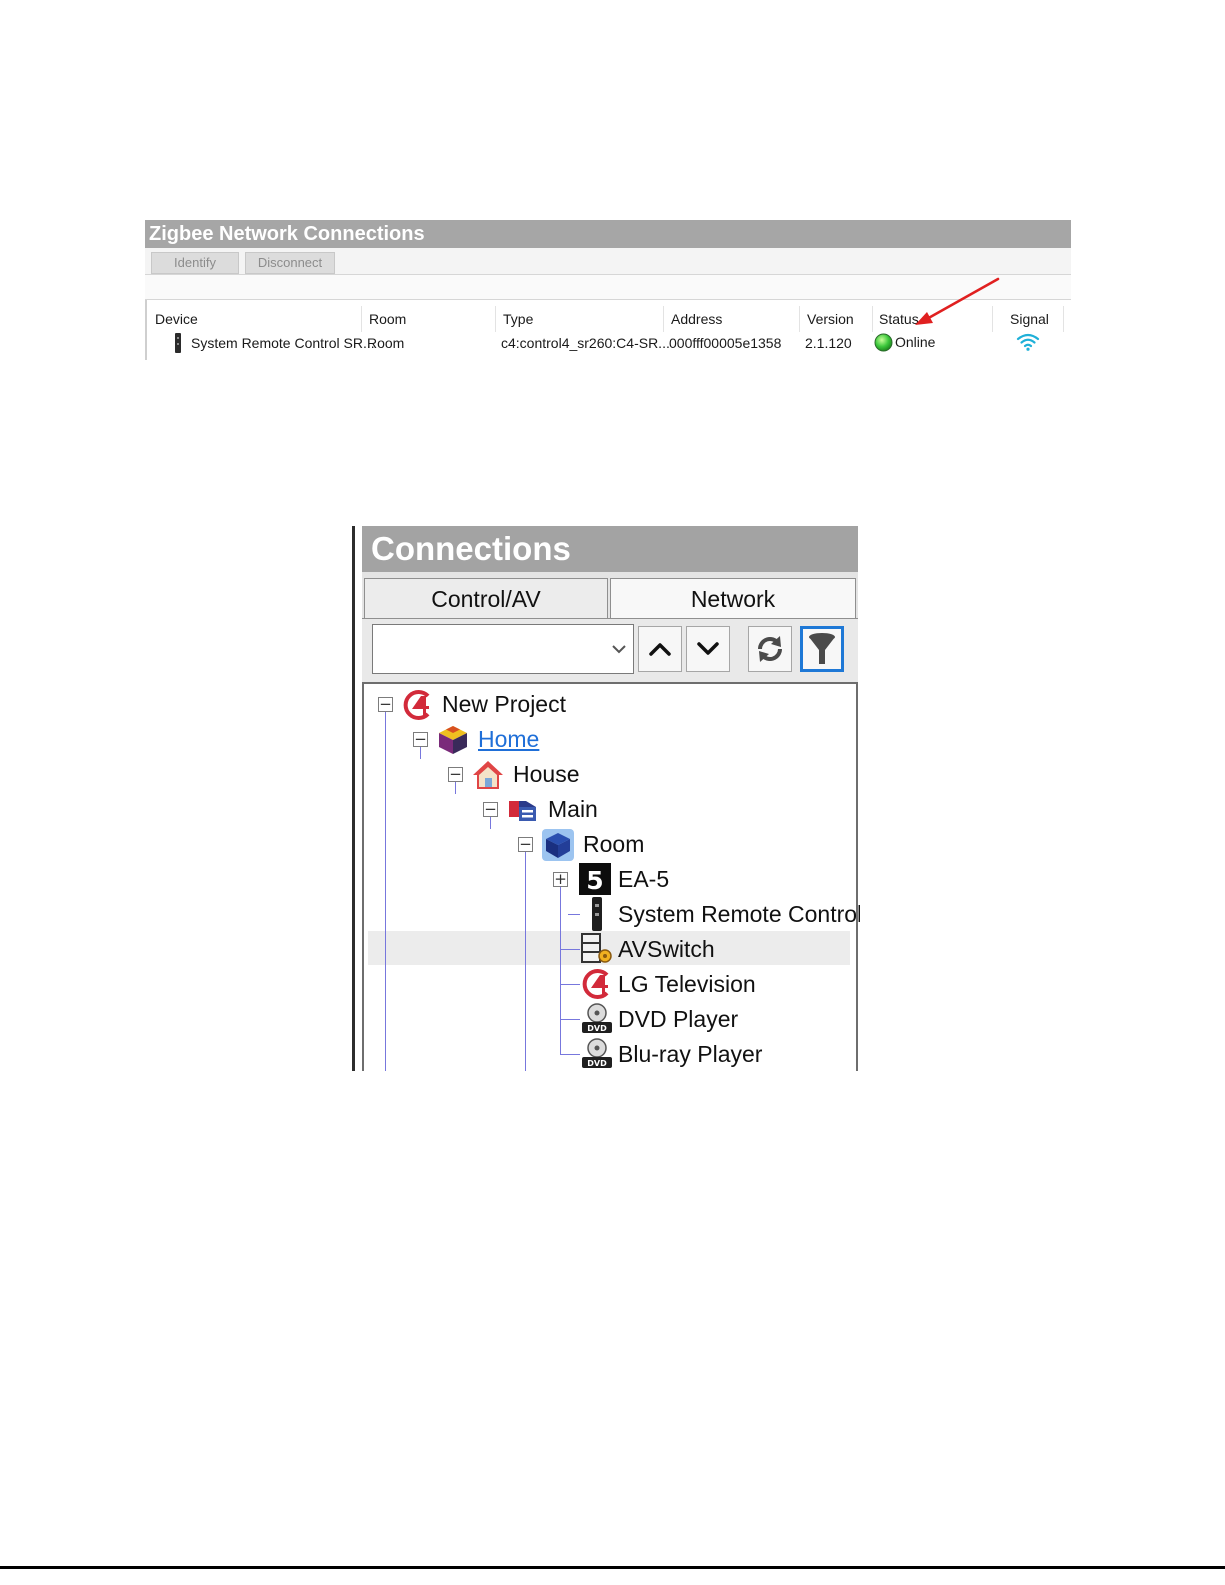 The width and height of the screenshot is (1225, 1585). Describe the element at coordinates (560, 879) in the screenshot. I see `expand-toggle: +` at that location.